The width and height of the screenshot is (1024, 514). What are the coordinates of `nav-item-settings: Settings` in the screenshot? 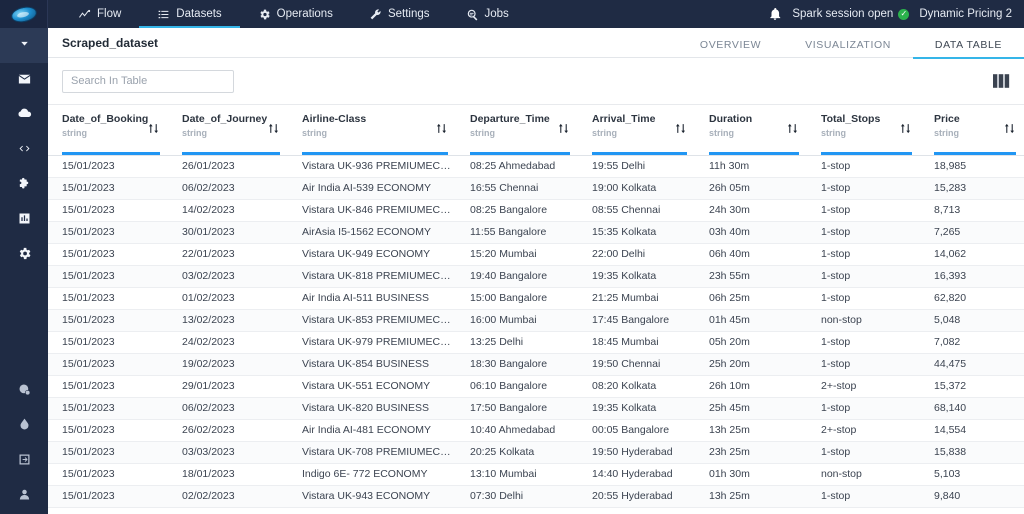 It's located at (399, 14).